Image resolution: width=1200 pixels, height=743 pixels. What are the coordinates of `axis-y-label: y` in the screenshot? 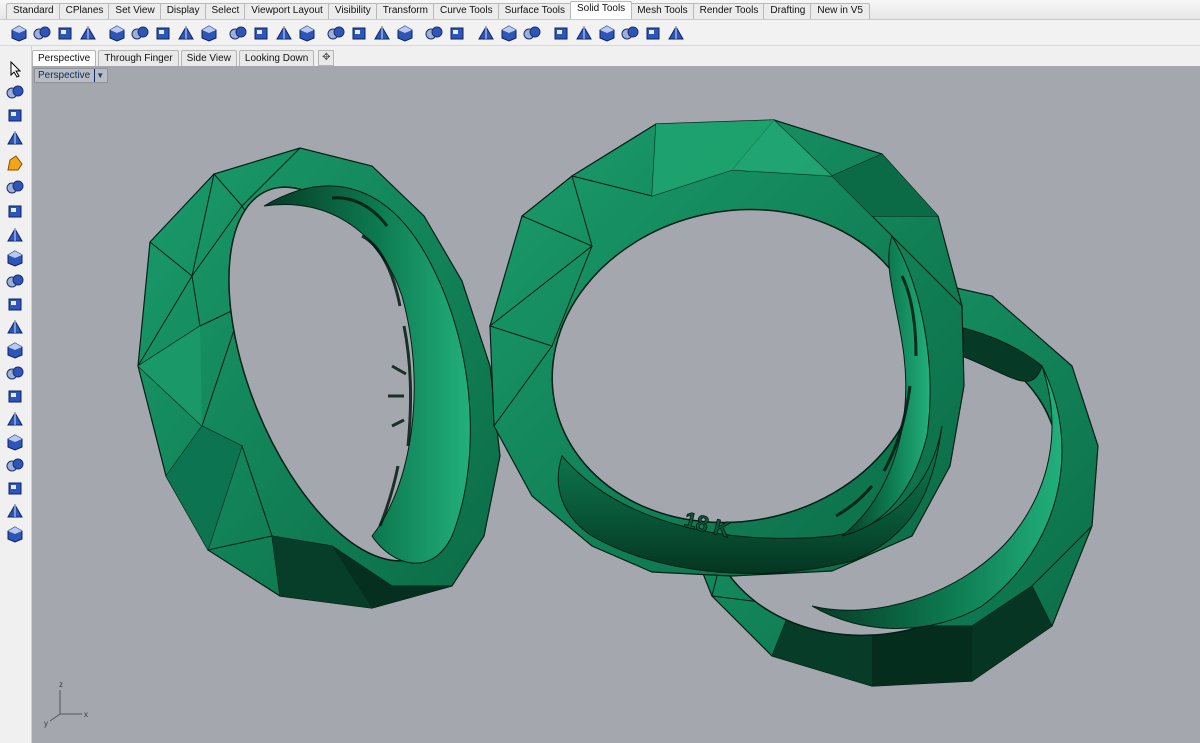 It's located at (46, 723).